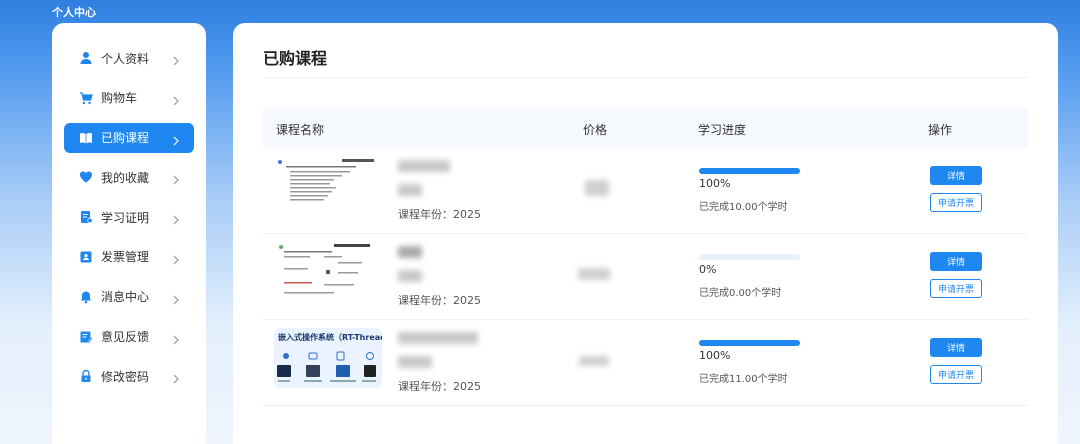 This screenshot has height=444, width=1080. I want to click on sidebar-item-label: 学习证明, so click(125, 217).